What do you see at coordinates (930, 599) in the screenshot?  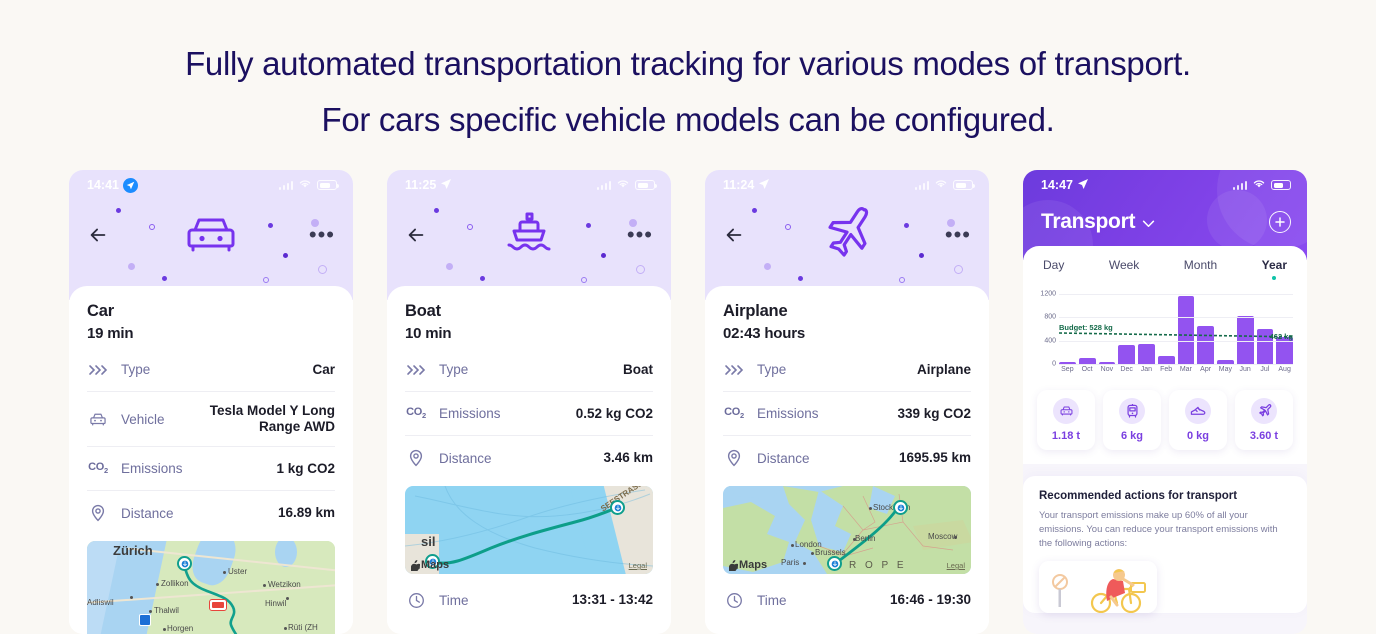 I see `detail-value: 16:46 - 19:30` at bounding box center [930, 599].